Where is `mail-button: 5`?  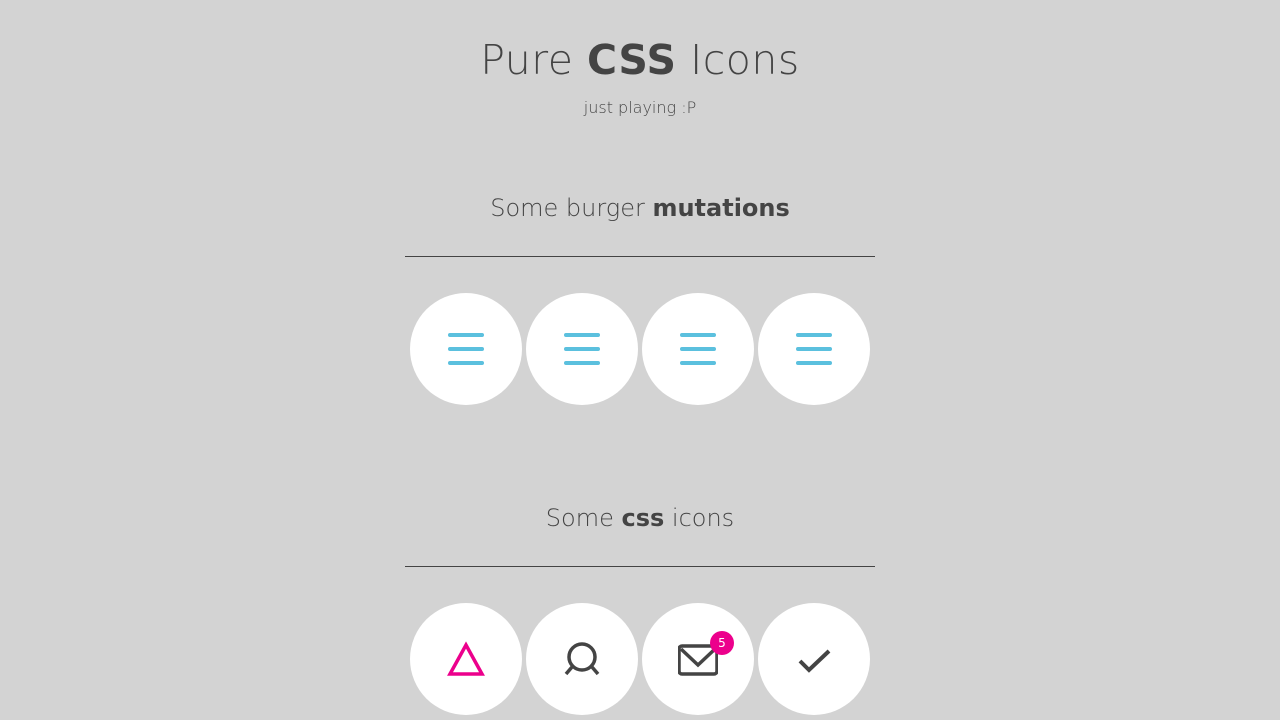 mail-button: 5 is located at coordinates (698, 659).